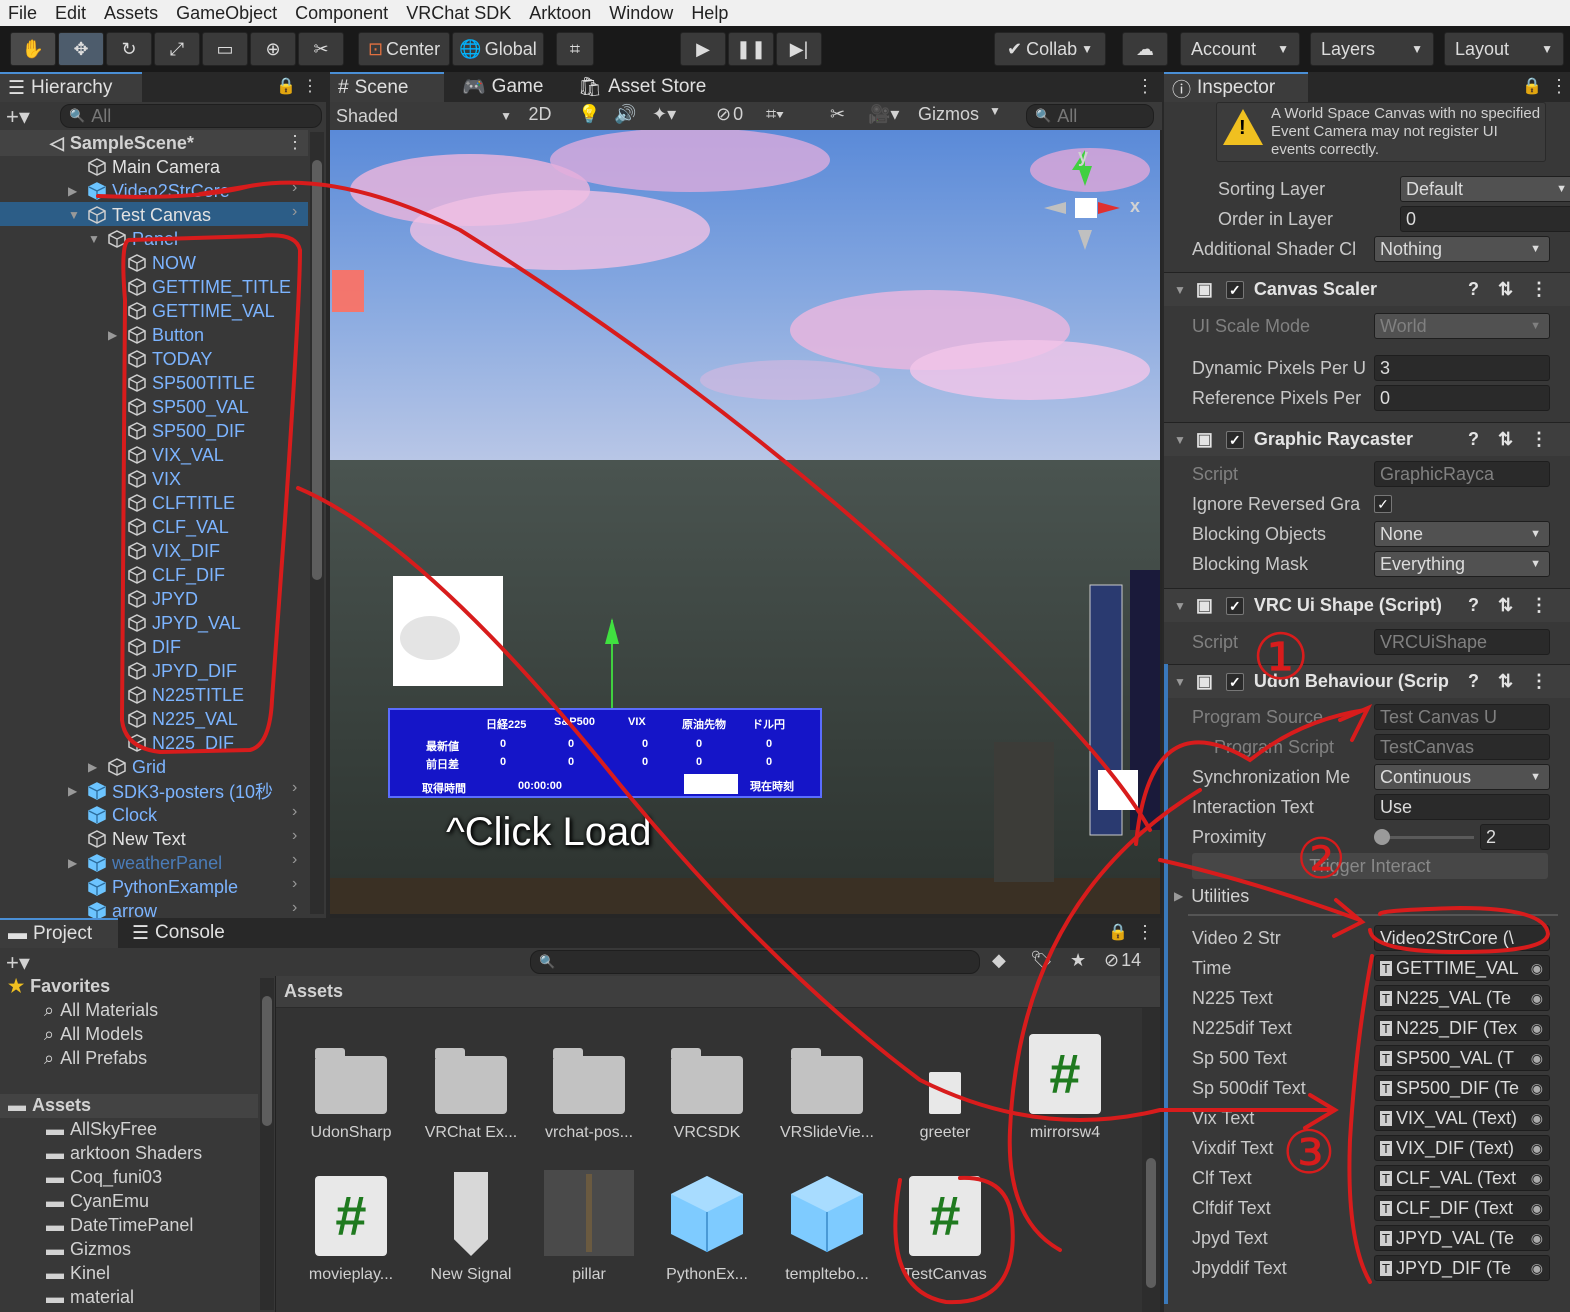 The height and width of the screenshot is (1312, 1570). I want to click on menu-arktoon: Arktoon, so click(561, 13).